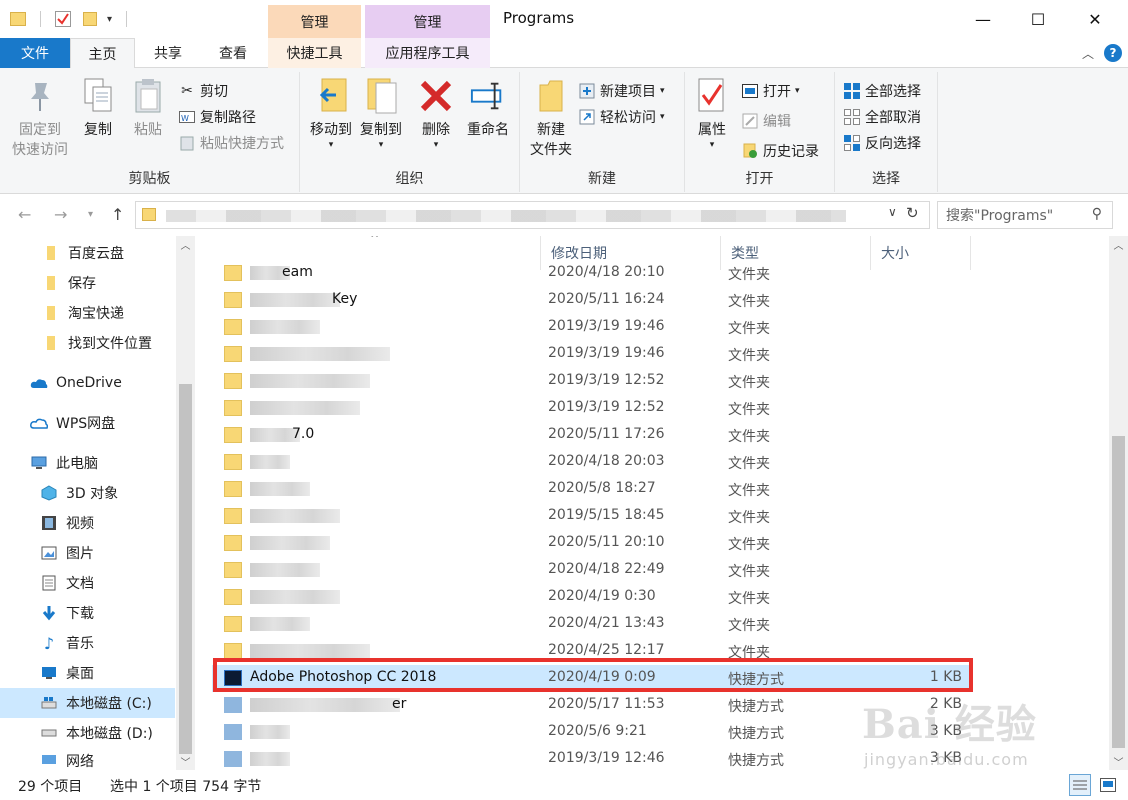 The height and width of the screenshot is (800, 1128). Describe the element at coordinates (551, 118) in the screenshot. I see `new-folder-button: 新建 文件夹` at that location.